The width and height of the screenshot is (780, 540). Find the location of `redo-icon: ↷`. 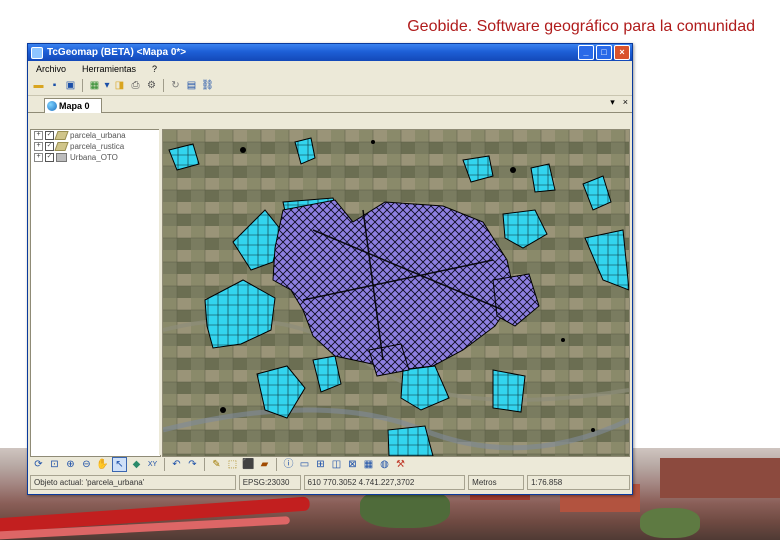

redo-icon: ↷ is located at coordinates (192, 464).